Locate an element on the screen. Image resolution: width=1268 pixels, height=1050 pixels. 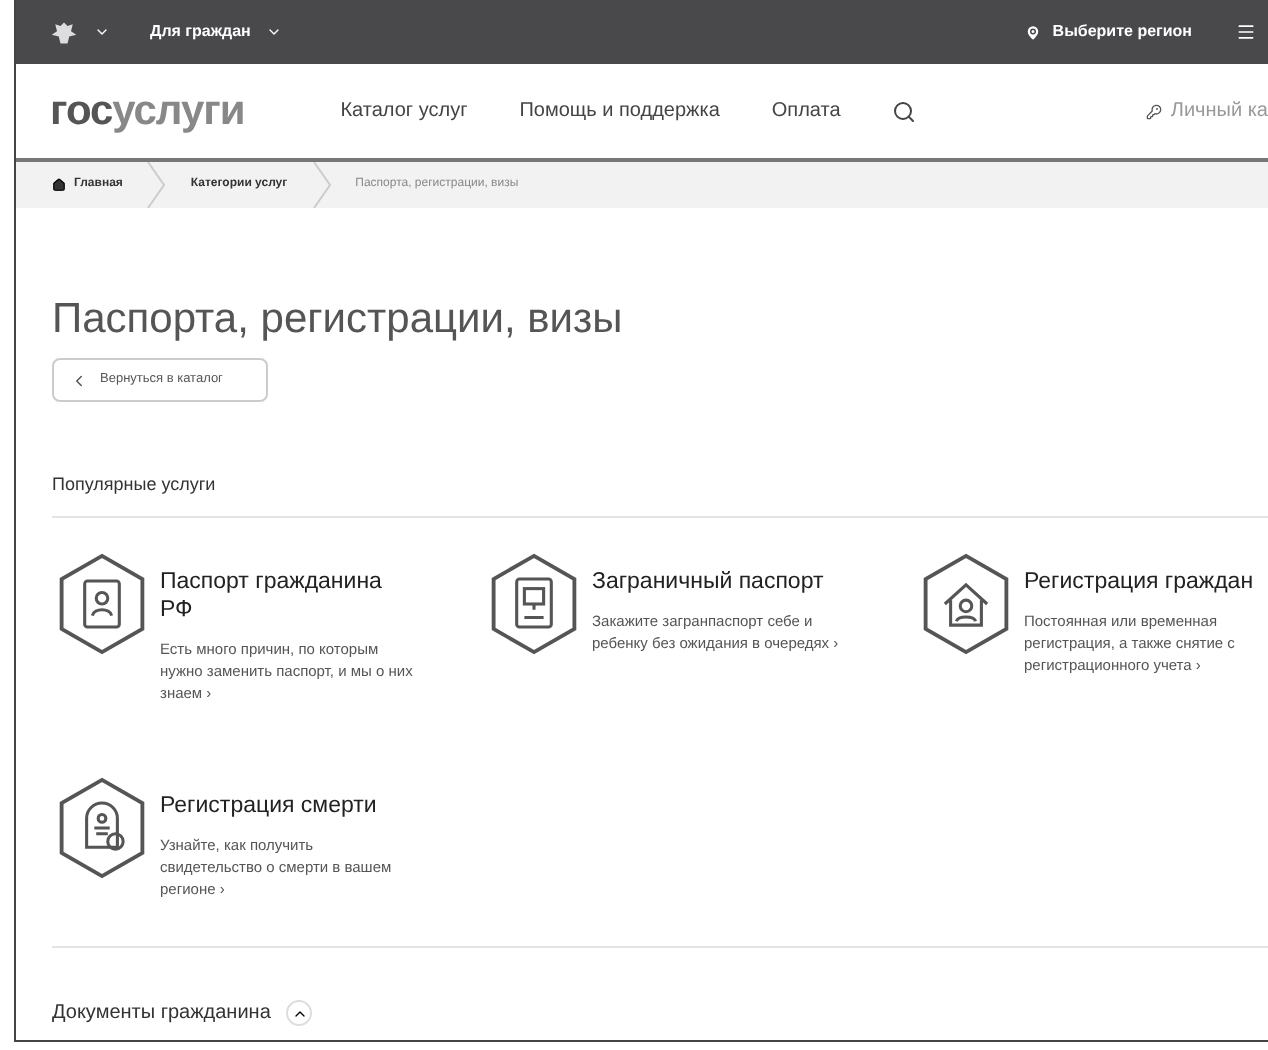
section-heading: Популярные услуги is located at coordinates (135, 484).